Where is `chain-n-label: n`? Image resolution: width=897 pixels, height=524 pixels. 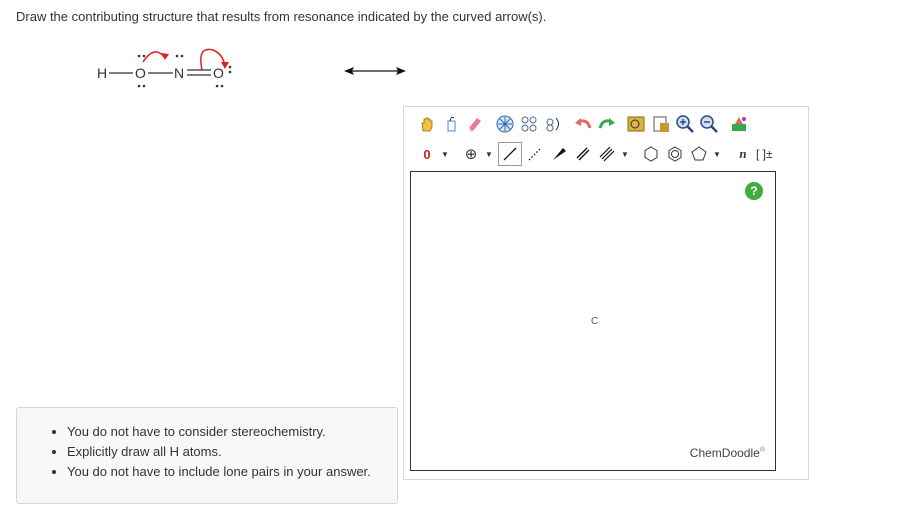 chain-n-label: n is located at coordinates (743, 153).